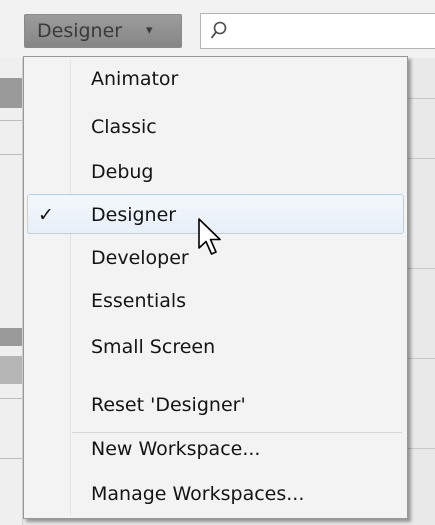 This screenshot has width=435, height=525. Describe the element at coordinates (135, 79) in the screenshot. I see `menu-item-label: Animator` at that location.